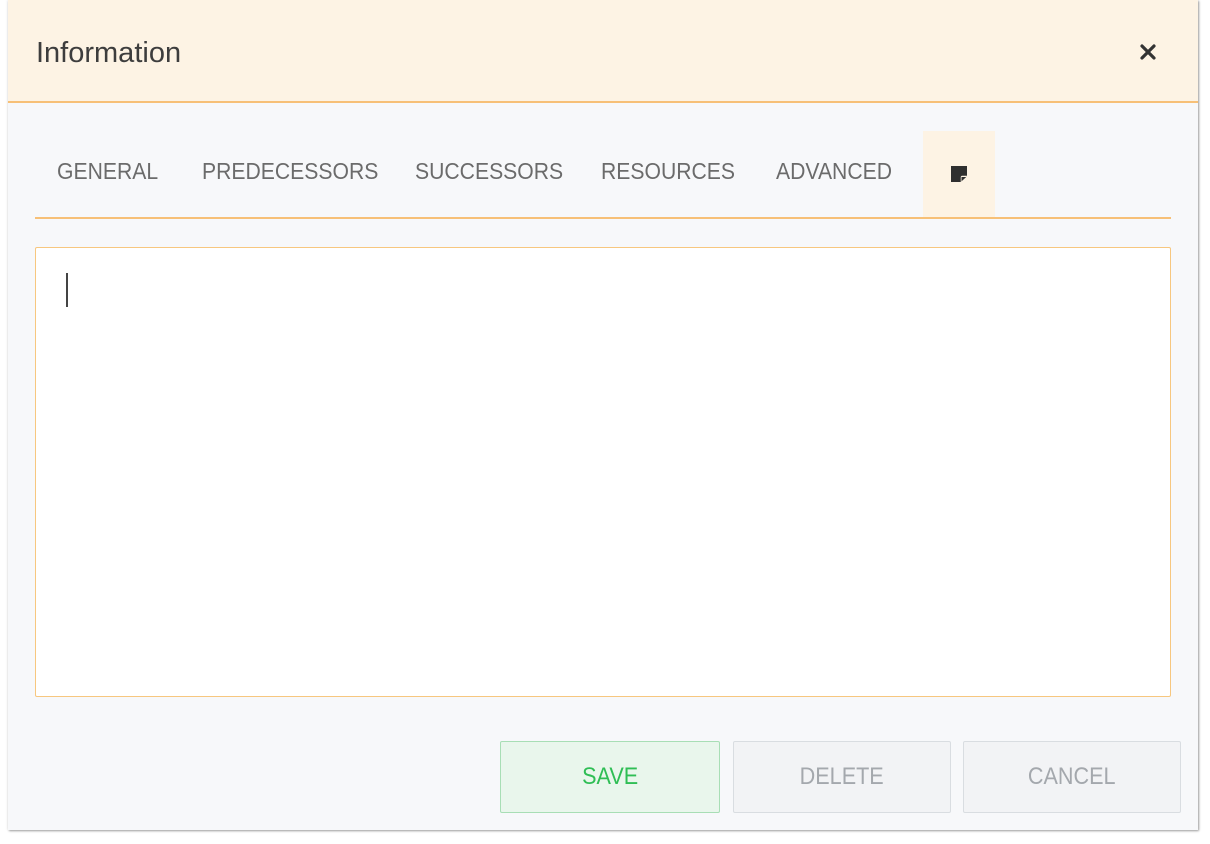 This screenshot has height=844, width=1210. I want to click on dialog-title: Information, so click(109, 53).